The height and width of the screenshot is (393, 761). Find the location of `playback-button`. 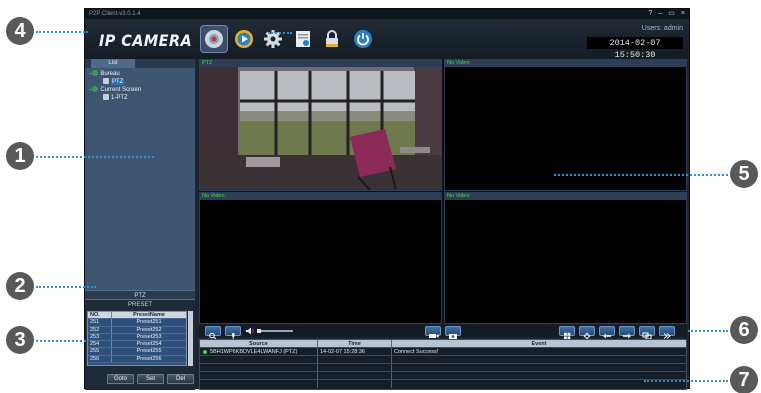

playback-button is located at coordinates (244, 39).